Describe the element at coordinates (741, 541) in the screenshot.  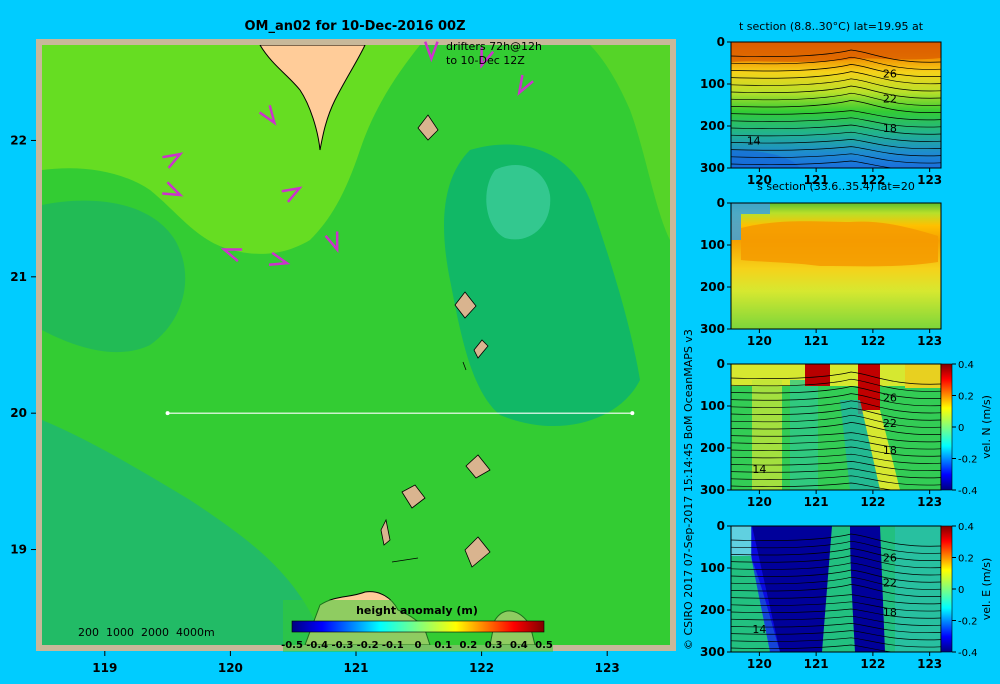
I see `u-section-surface-cyan` at that location.